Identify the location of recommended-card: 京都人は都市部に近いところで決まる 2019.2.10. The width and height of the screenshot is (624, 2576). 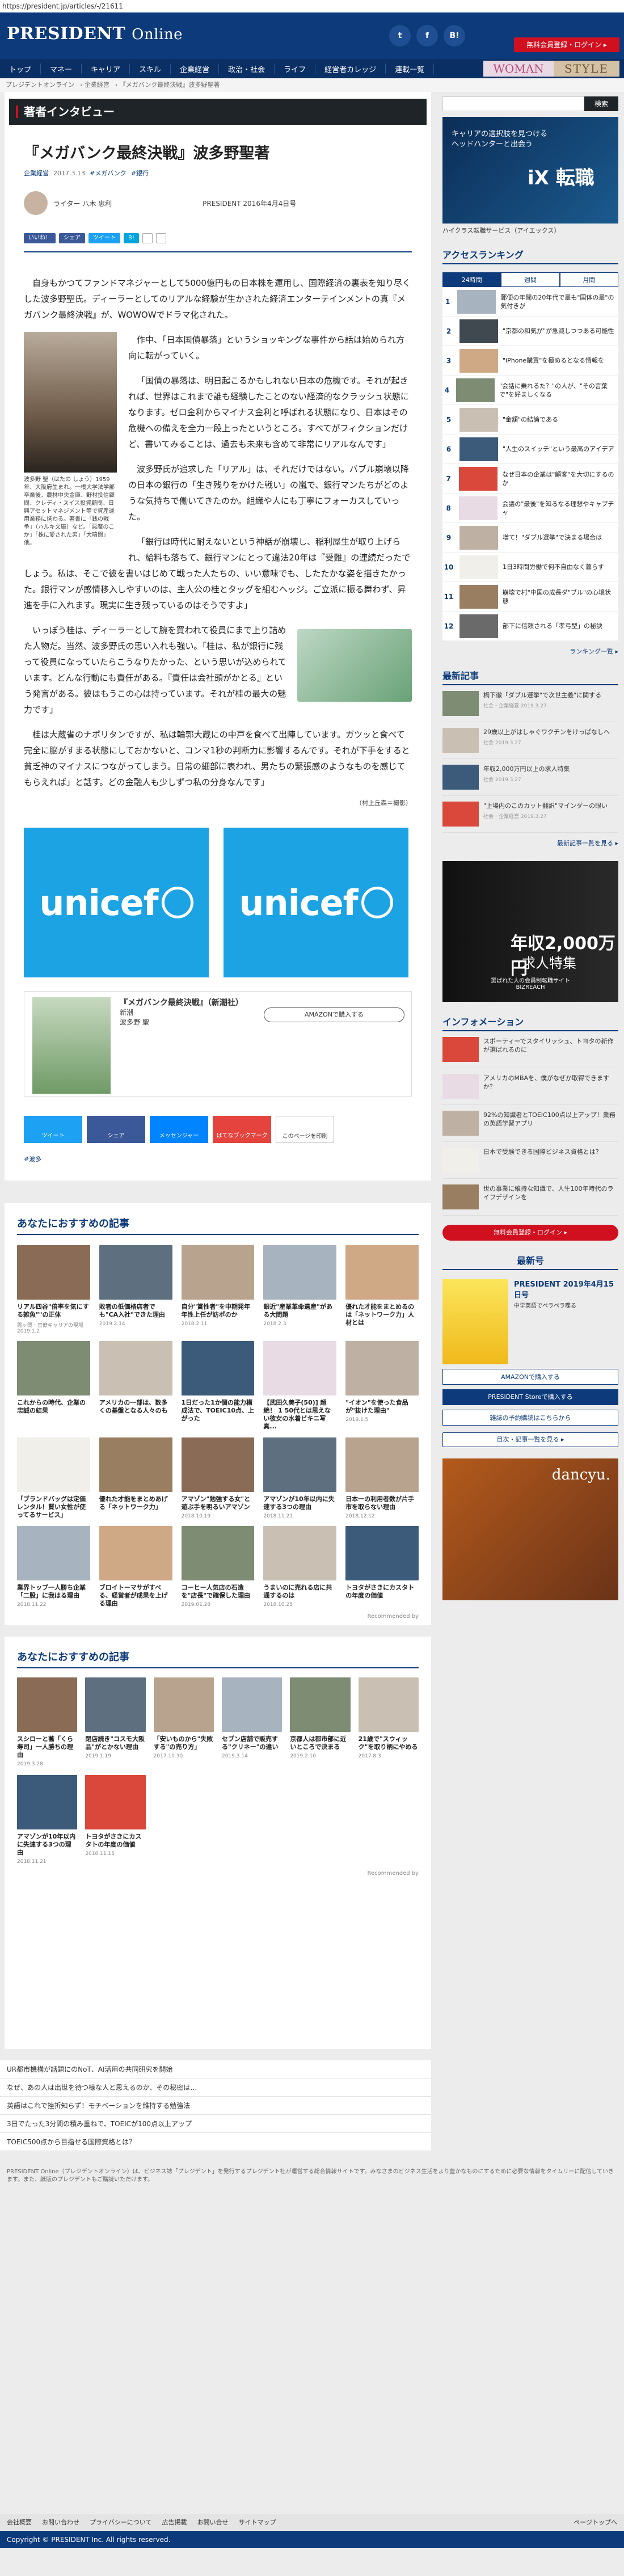
(320, 1722).